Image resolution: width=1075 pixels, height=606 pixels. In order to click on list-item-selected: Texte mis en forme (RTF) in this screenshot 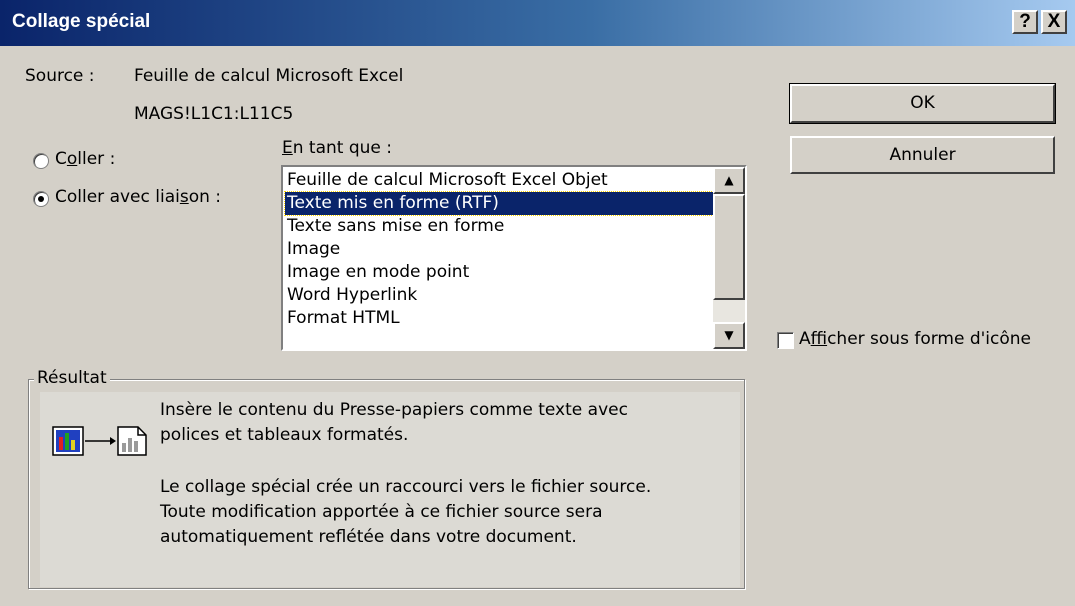, I will do `click(499, 203)`.